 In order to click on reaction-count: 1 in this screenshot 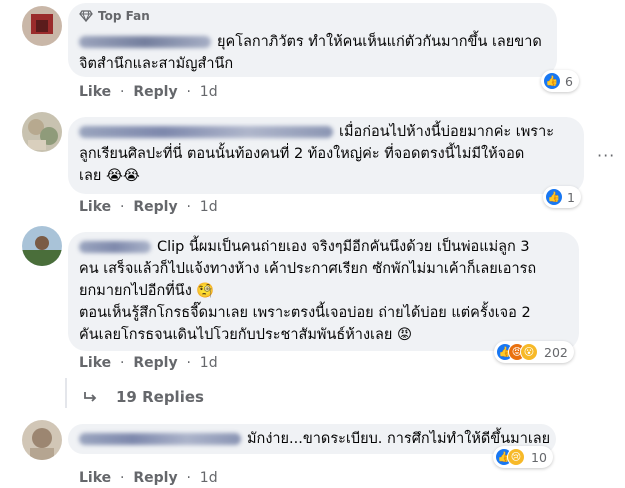, I will do `click(571, 197)`.